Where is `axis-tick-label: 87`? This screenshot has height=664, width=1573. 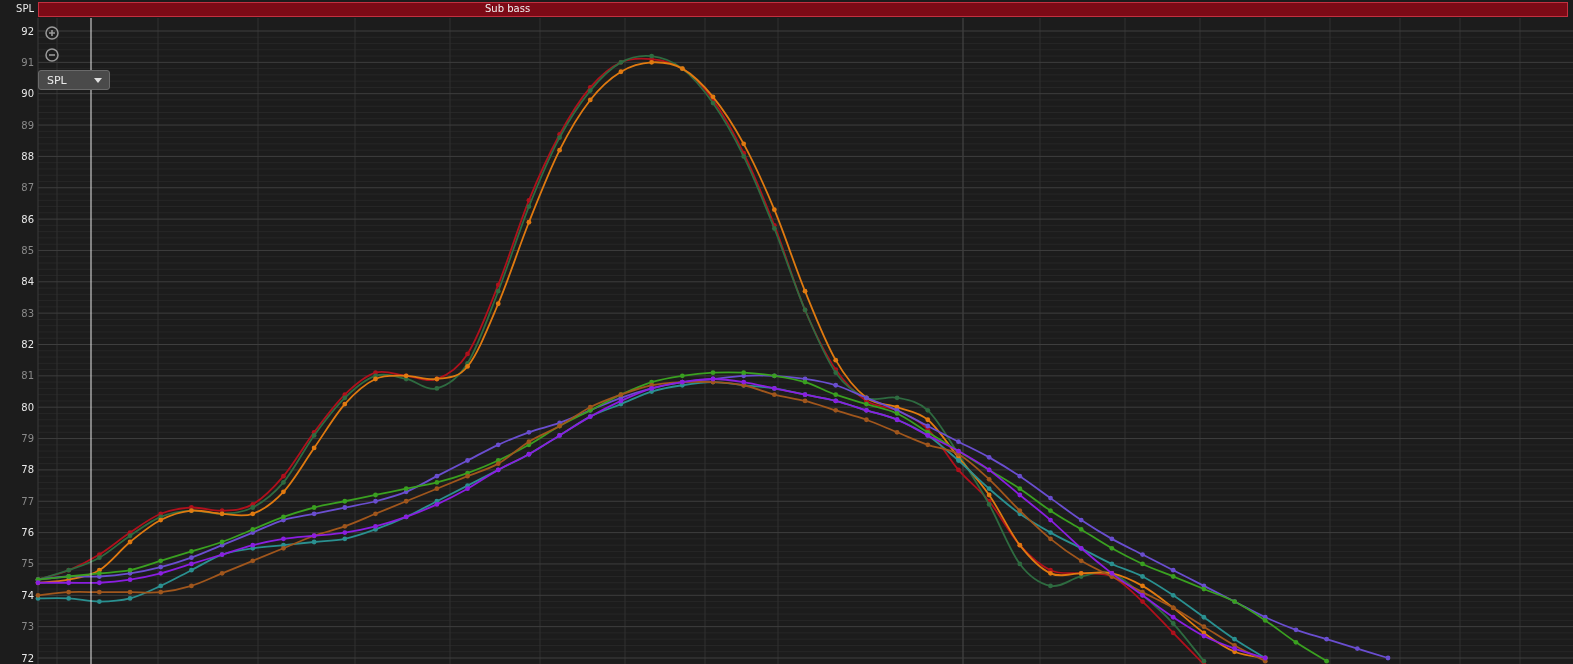
axis-tick-label: 87 is located at coordinates (27, 188).